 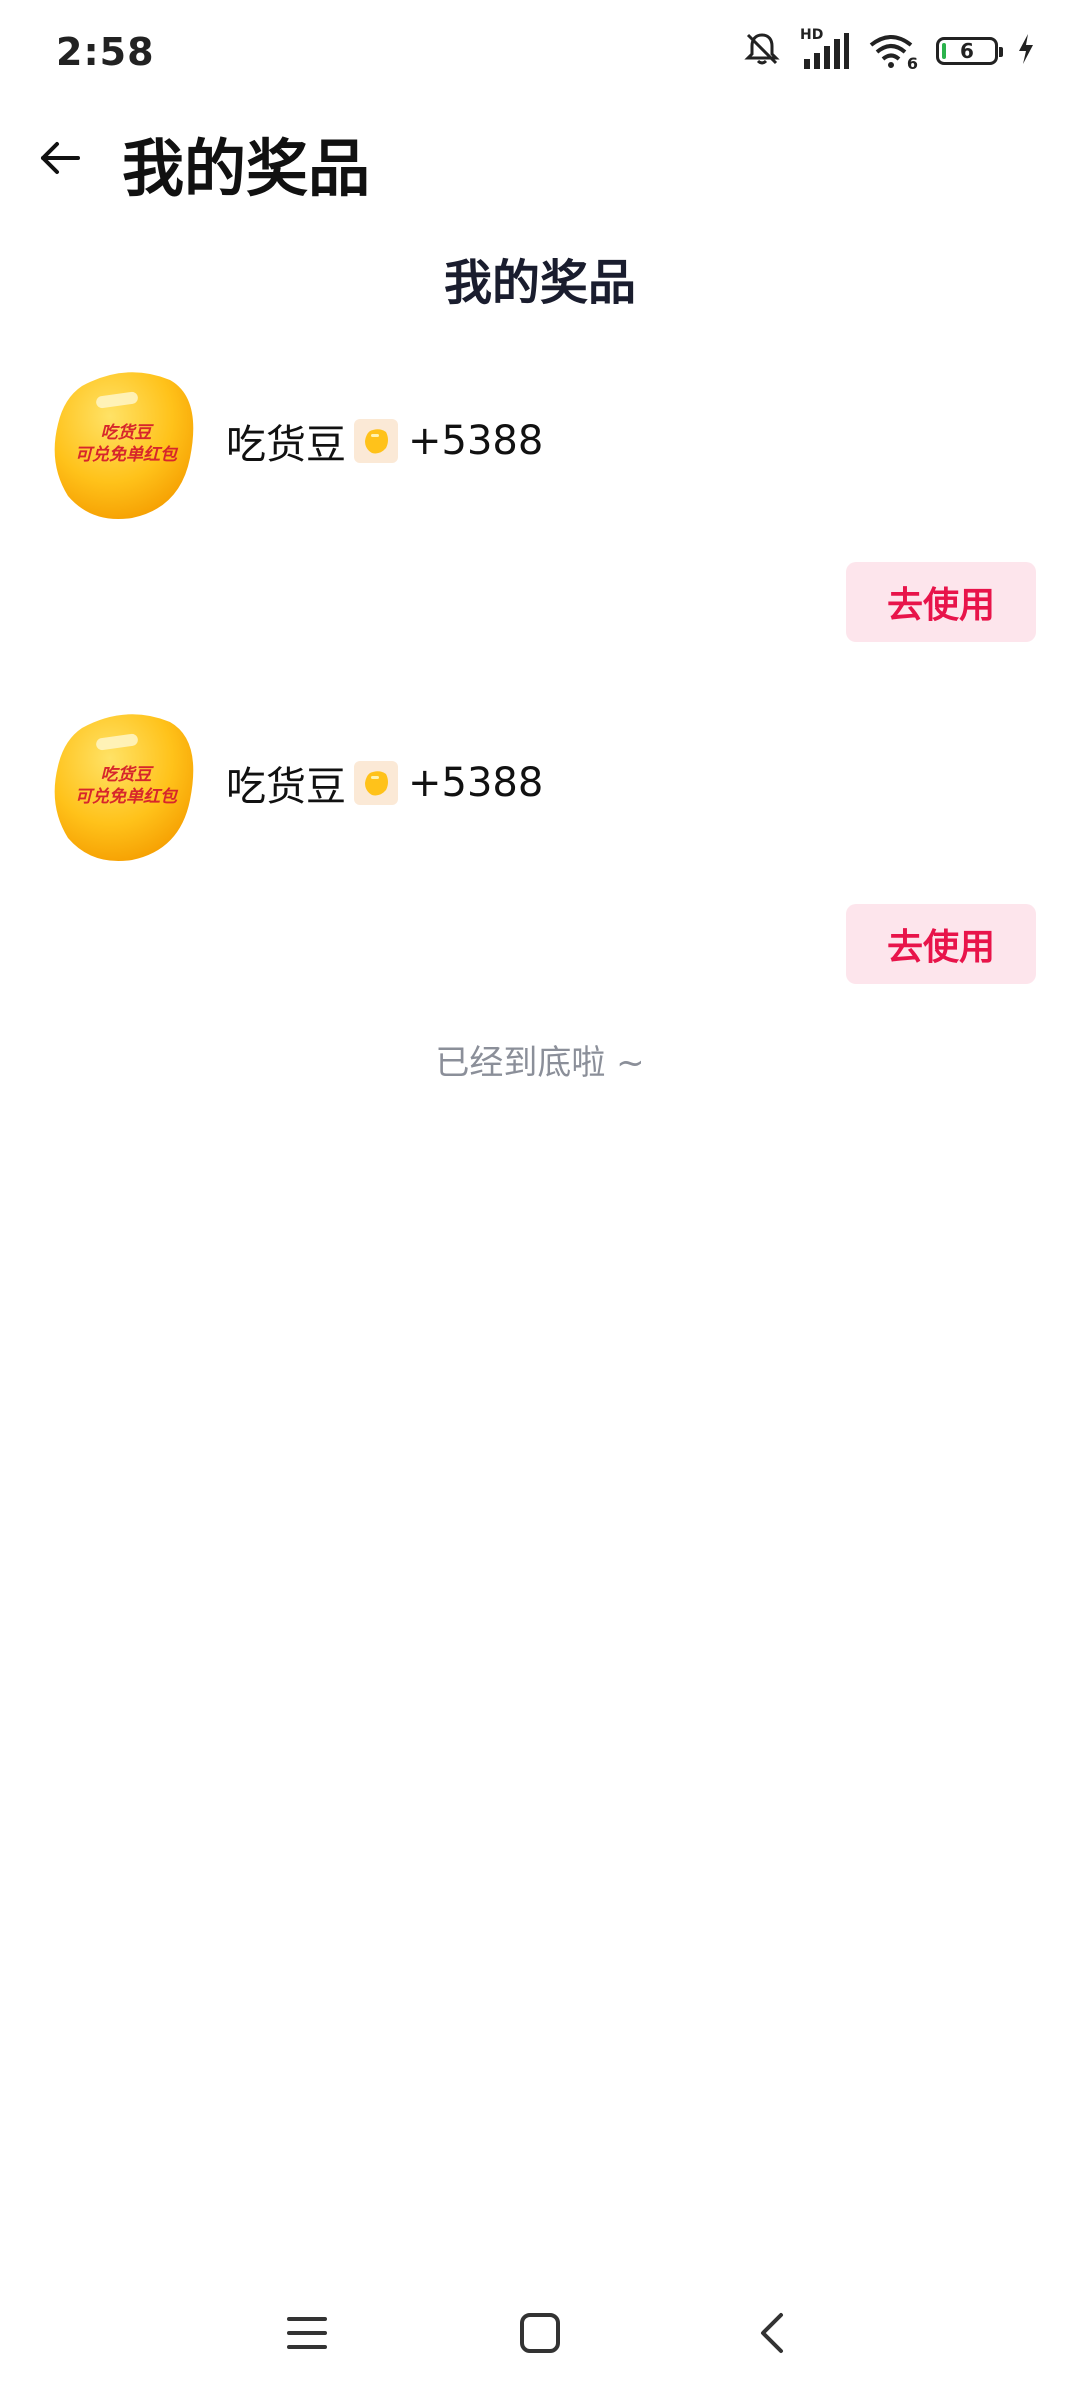 I want to click on status-bar: 2:58 HD 6 6, so click(x=540, y=52).